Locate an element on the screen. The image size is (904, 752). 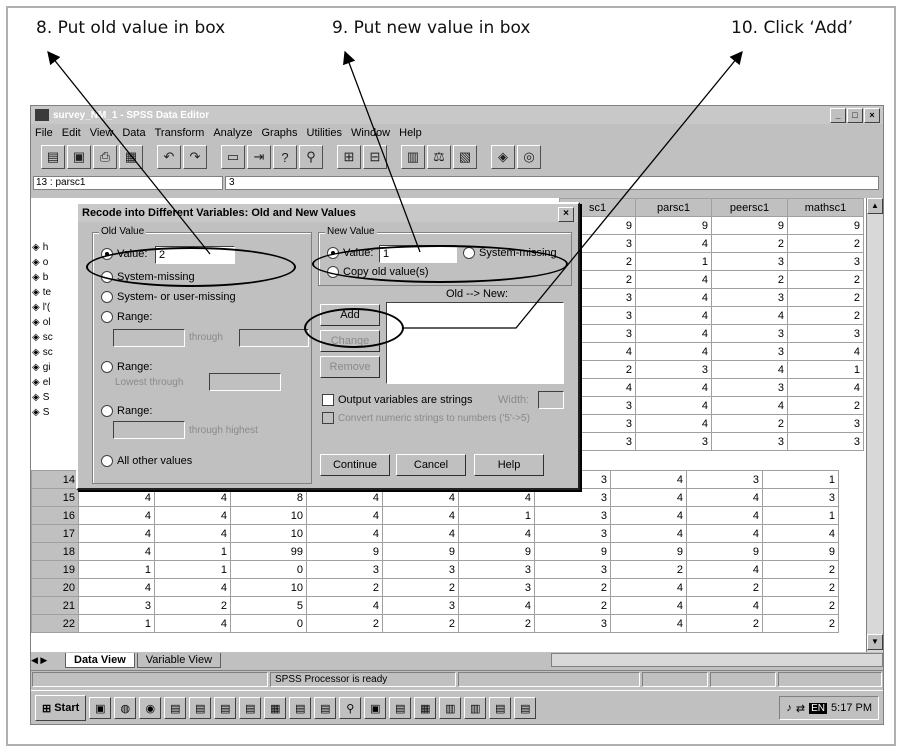
insert-case-icon: ⊞ is located at coordinates (349, 157).